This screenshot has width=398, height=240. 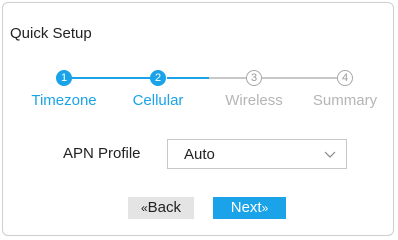 I want to click on step-2-label: Cellular, so click(x=158, y=100).